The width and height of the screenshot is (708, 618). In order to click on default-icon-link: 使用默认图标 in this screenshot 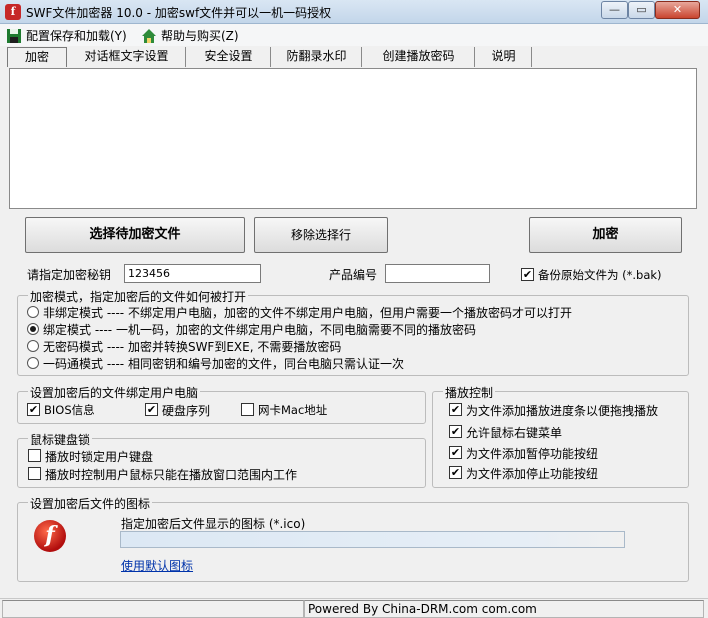, I will do `click(157, 565)`.